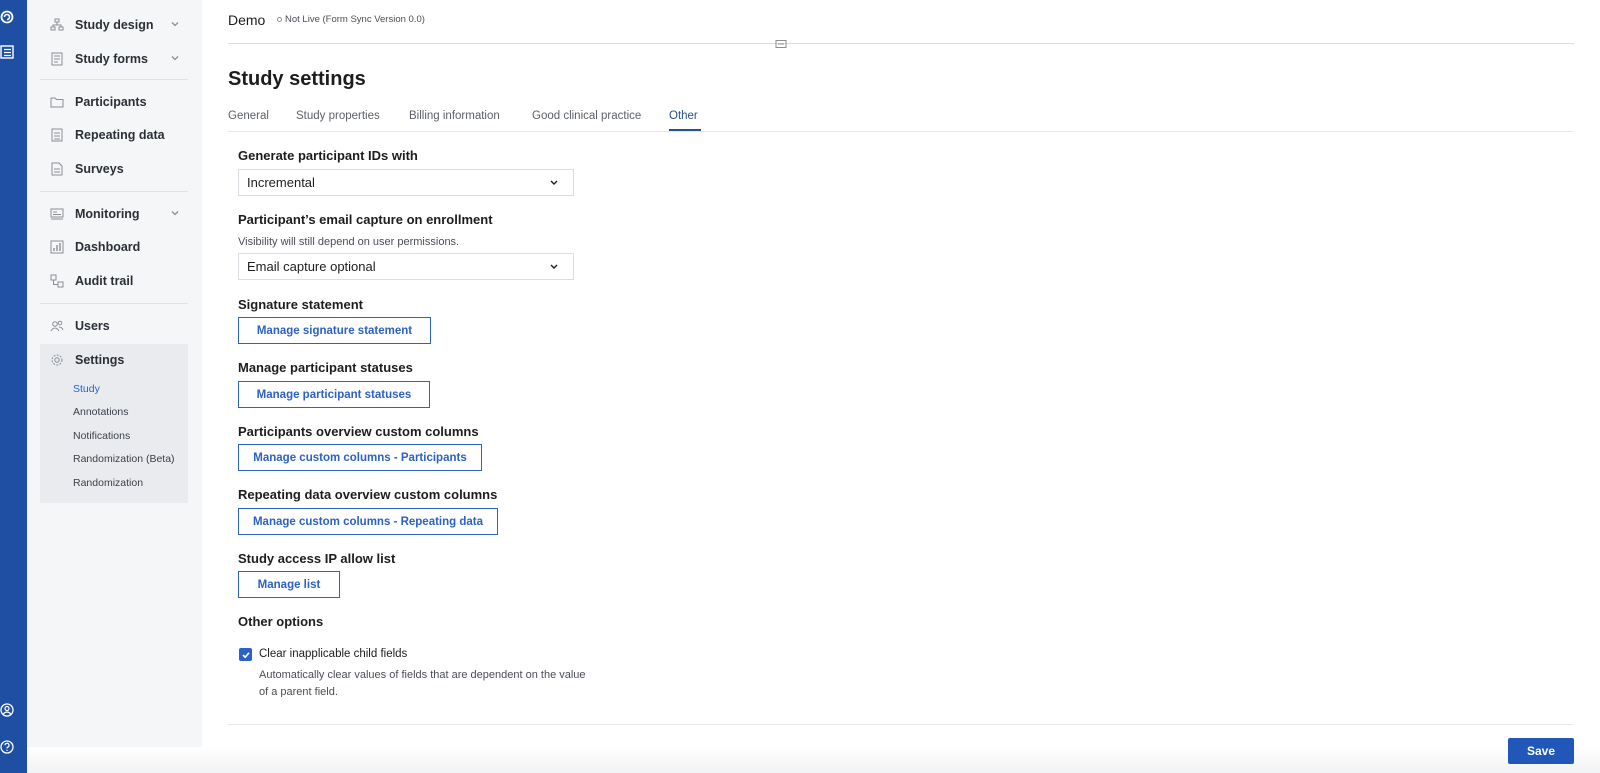  Describe the element at coordinates (108, 247) in the screenshot. I see `sidebar-item-label: Dashboard` at that location.